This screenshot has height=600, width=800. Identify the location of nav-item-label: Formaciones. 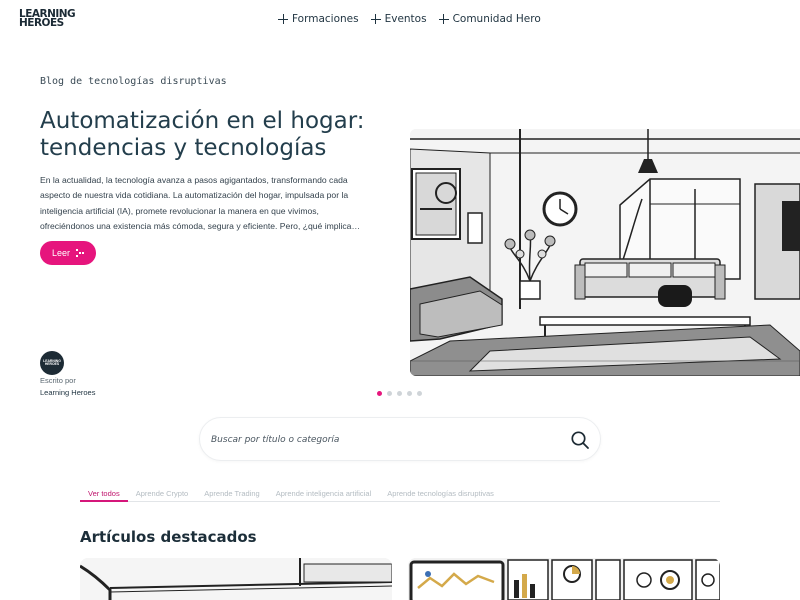
(325, 19).